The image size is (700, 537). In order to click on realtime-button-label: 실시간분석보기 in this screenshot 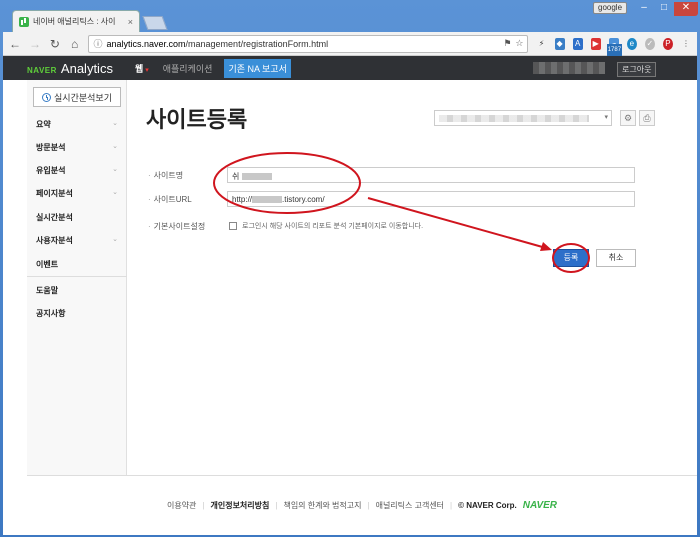, I will do `click(83, 97)`.